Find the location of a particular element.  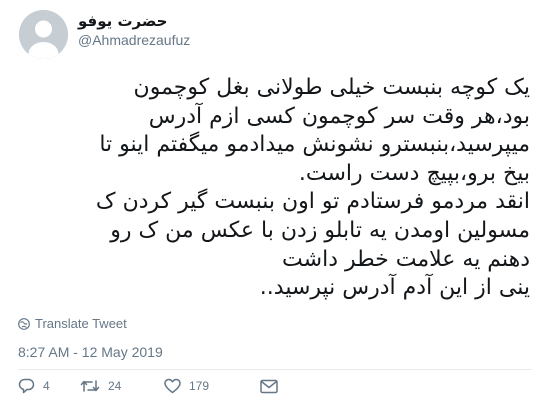

user-handle: @Ahmadrezaufuz is located at coordinates (178, 40).